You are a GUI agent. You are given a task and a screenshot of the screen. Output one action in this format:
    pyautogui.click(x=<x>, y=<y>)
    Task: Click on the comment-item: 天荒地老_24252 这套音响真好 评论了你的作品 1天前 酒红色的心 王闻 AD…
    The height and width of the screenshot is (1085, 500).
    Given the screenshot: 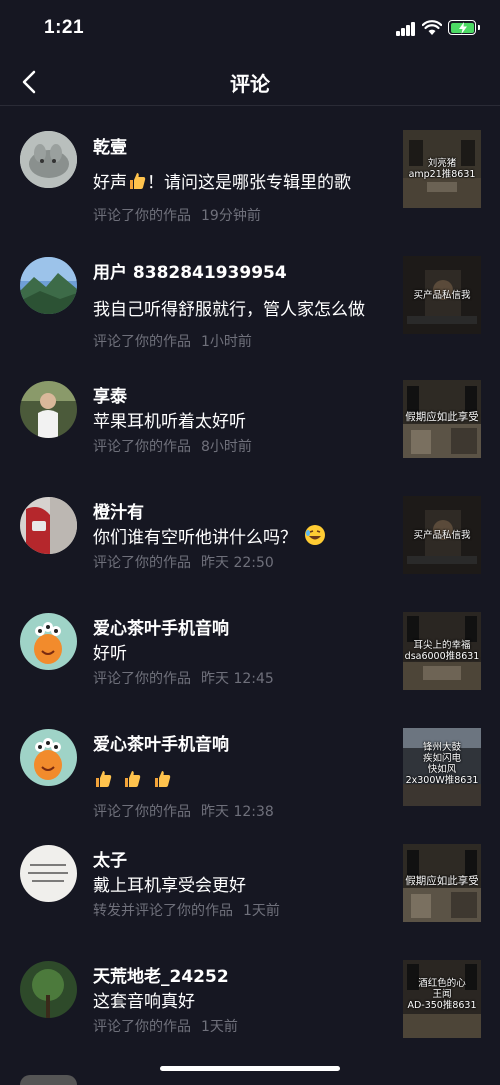 What is the action you would take?
    pyautogui.click(x=250, y=994)
    